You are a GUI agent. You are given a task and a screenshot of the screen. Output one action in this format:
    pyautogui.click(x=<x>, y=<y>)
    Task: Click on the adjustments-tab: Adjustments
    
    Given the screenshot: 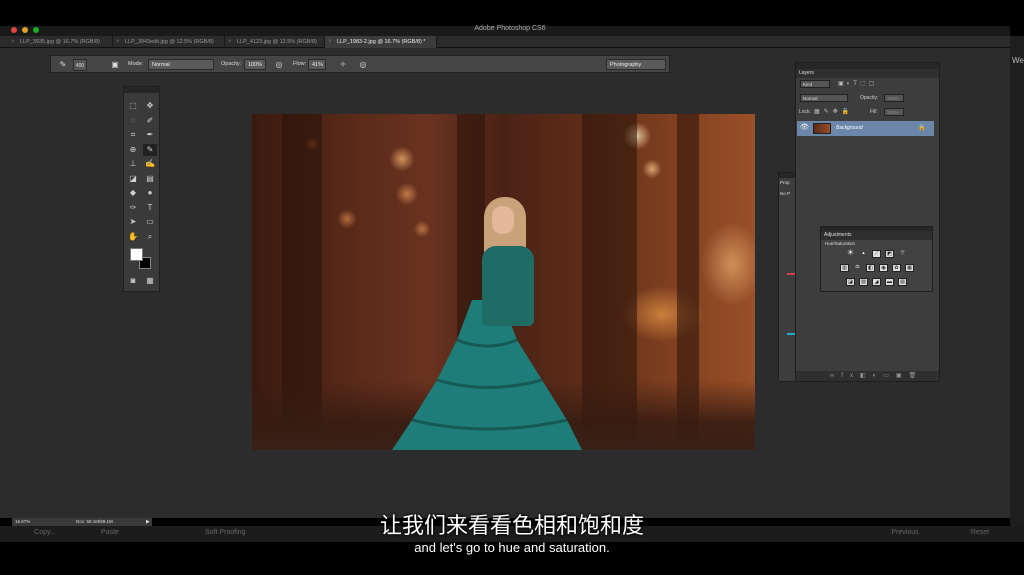 What is the action you would take?
    pyautogui.click(x=876, y=235)
    